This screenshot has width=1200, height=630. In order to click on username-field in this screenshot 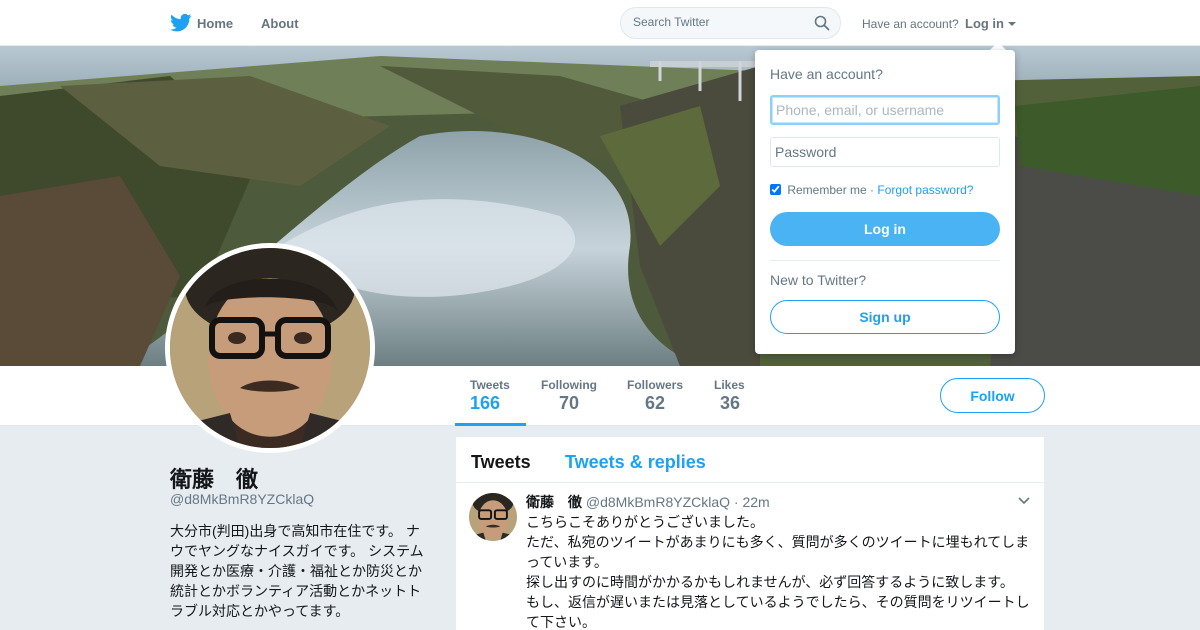, I will do `click(885, 110)`.